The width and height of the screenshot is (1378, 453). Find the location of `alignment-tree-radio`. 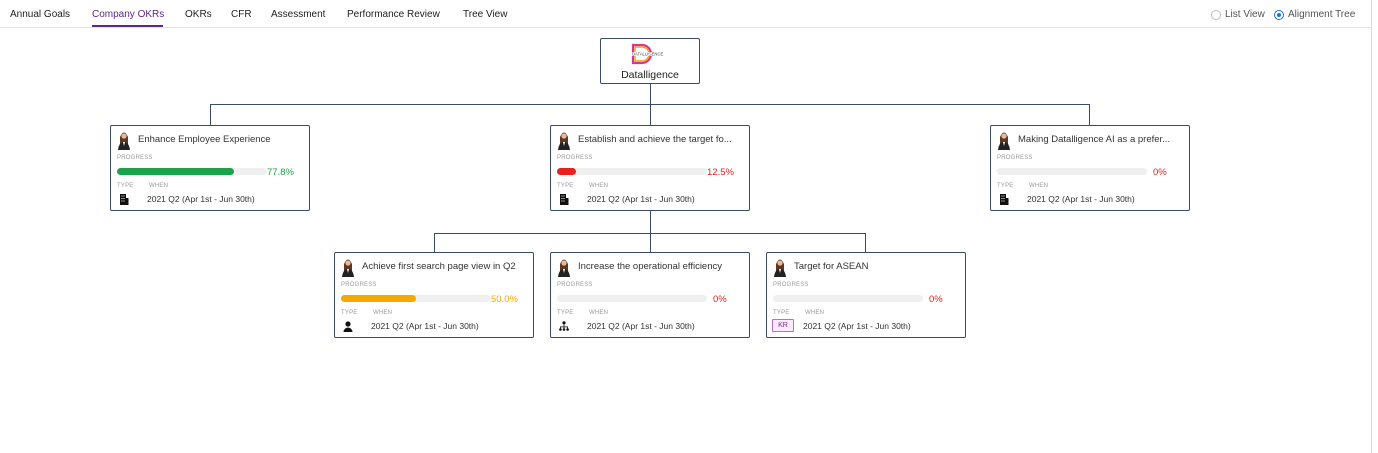

alignment-tree-radio is located at coordinates (1279, 14).